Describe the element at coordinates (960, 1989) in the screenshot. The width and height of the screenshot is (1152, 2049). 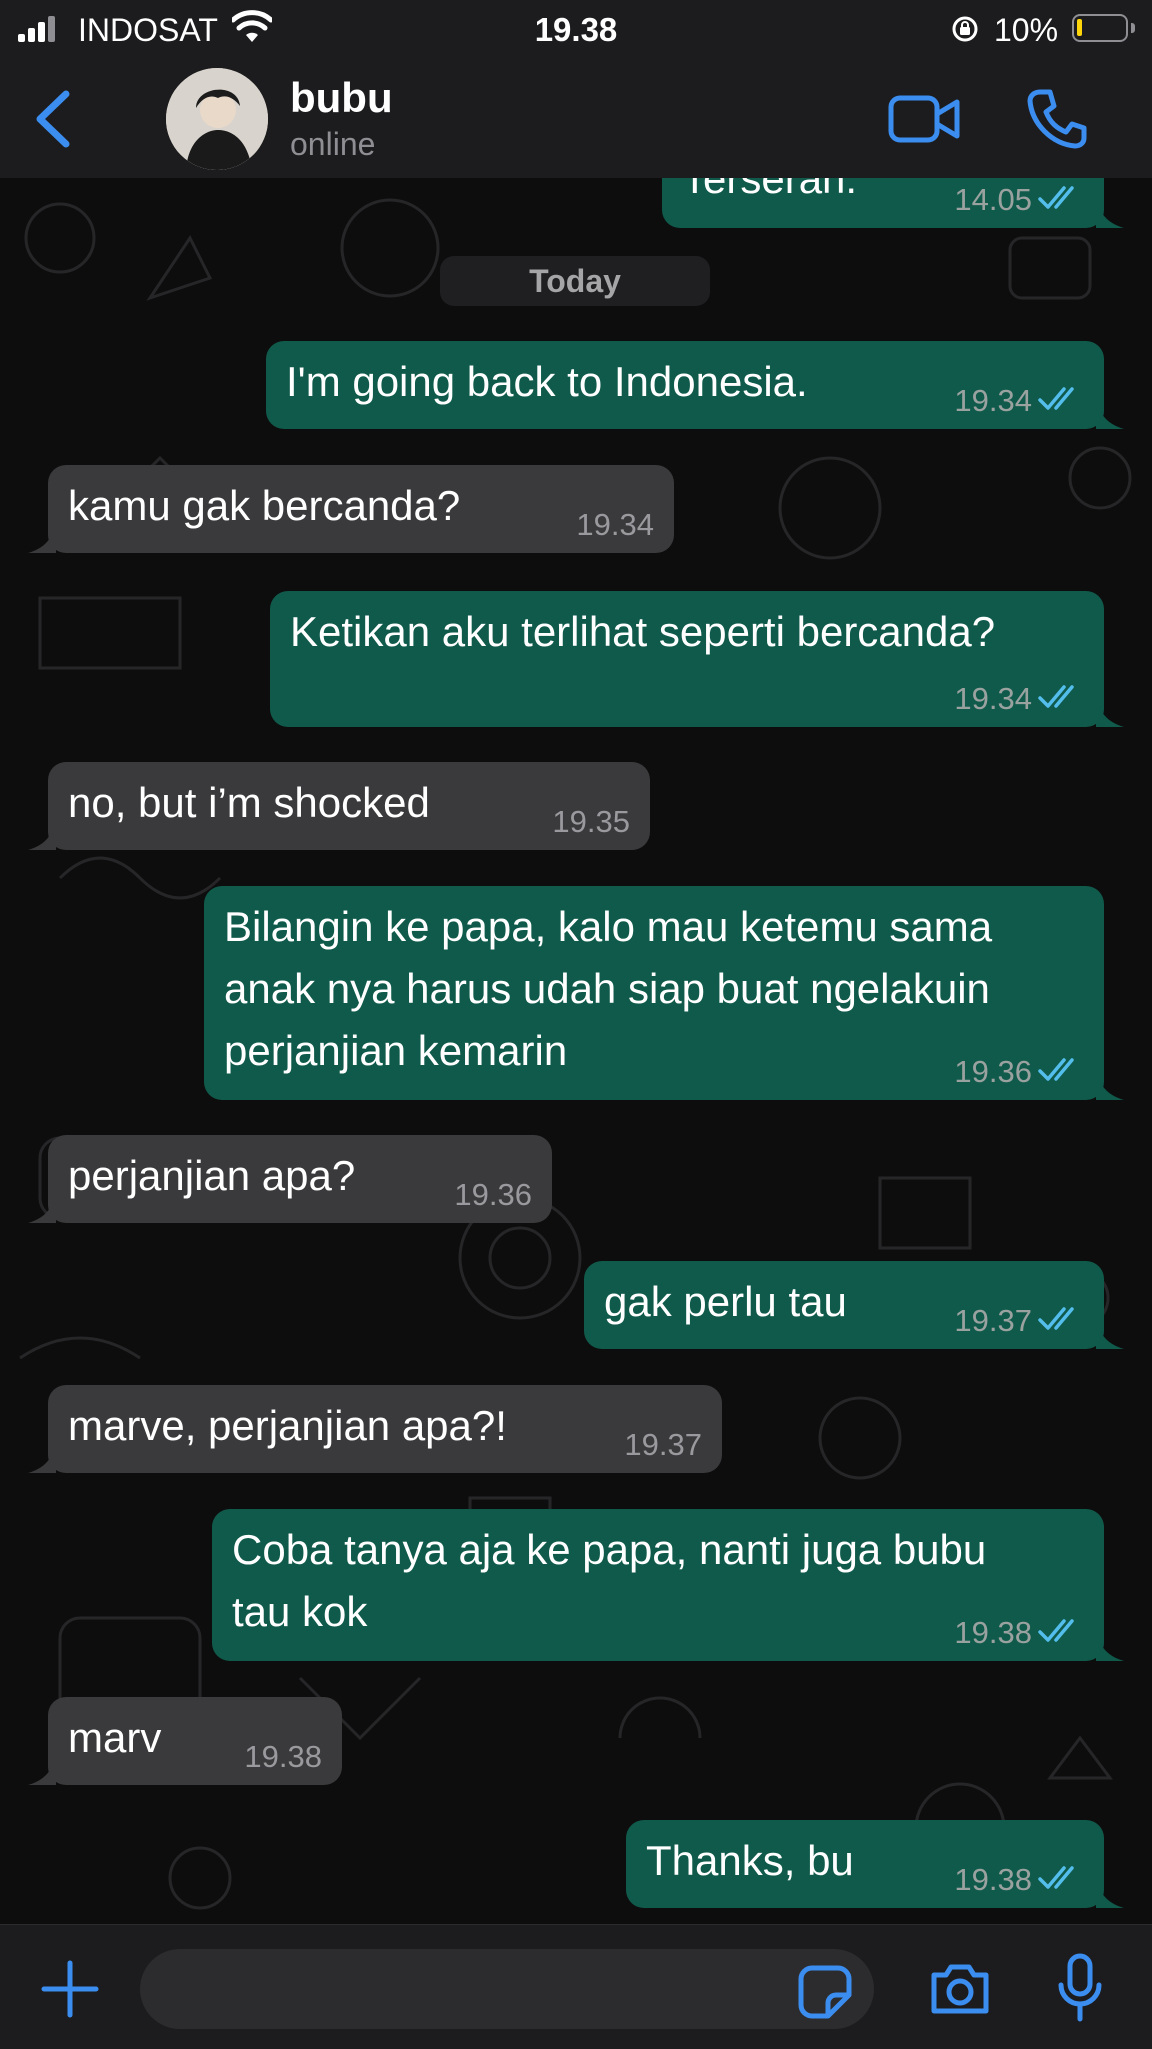
I see `camera-icon` at that location.